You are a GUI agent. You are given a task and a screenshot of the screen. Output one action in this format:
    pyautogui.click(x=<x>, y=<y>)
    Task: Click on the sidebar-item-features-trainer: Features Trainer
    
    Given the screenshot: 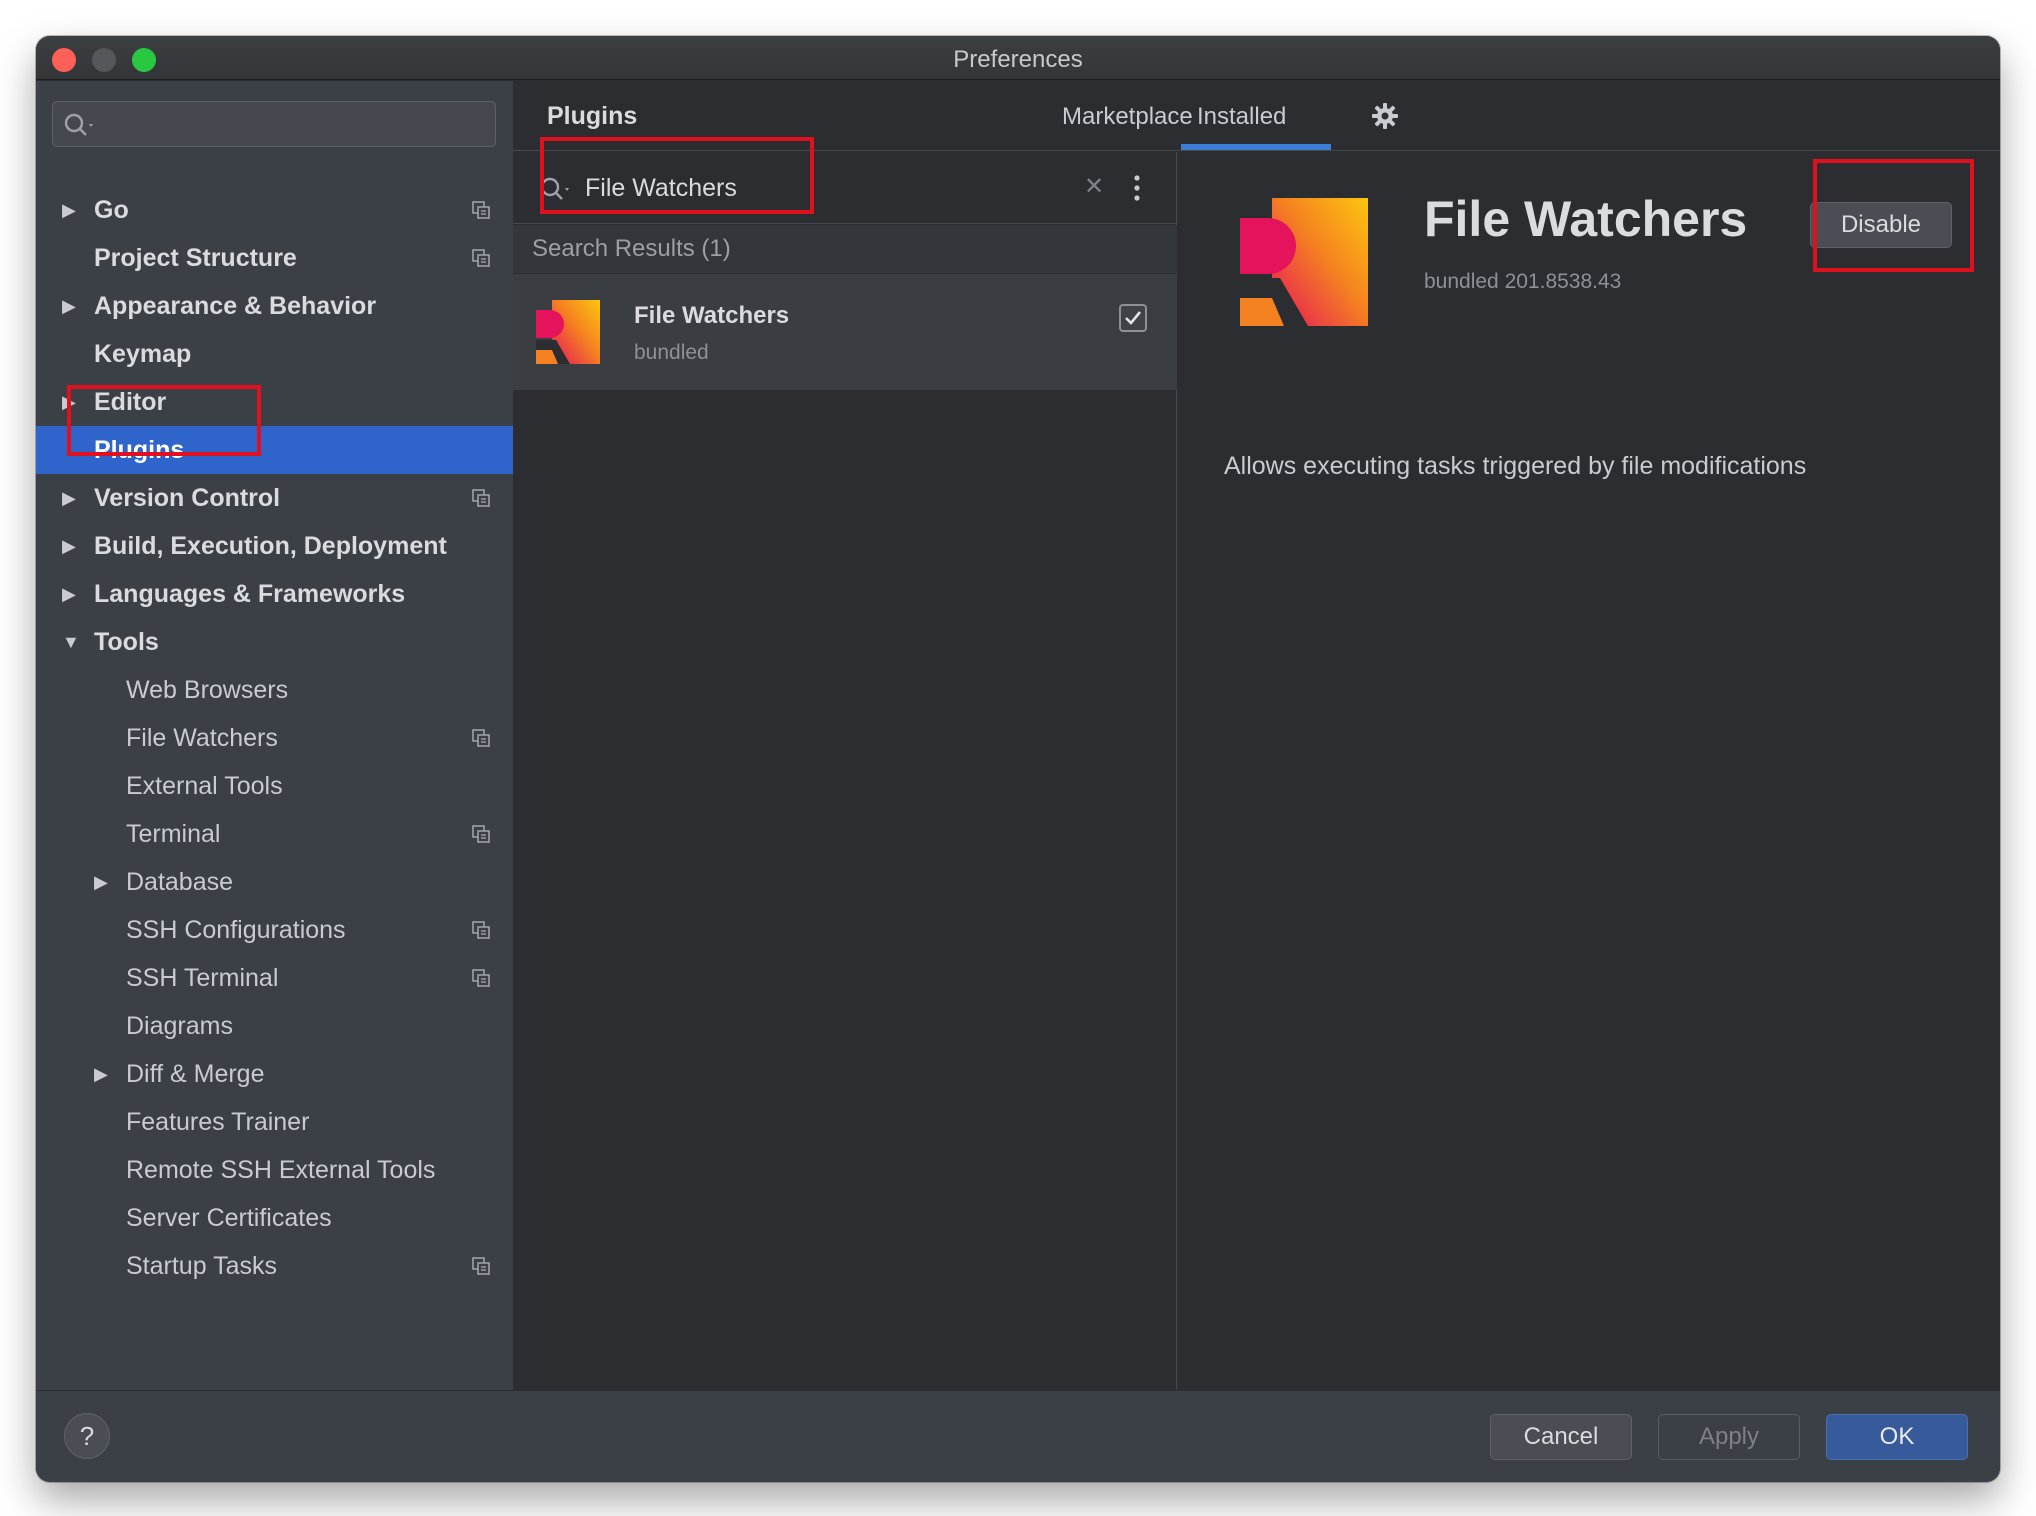 What is the action you would take?
    pyautogui.click(x=274, y=1122)
    